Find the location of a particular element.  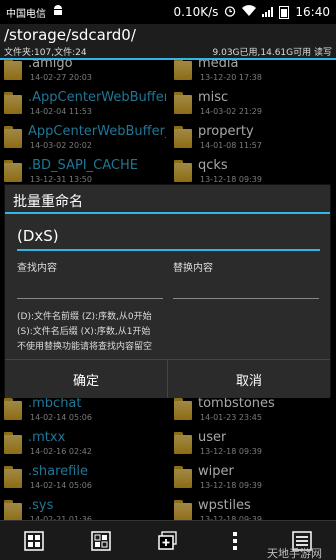

find-label: 查找内容 is located at coordinates (37, 268).